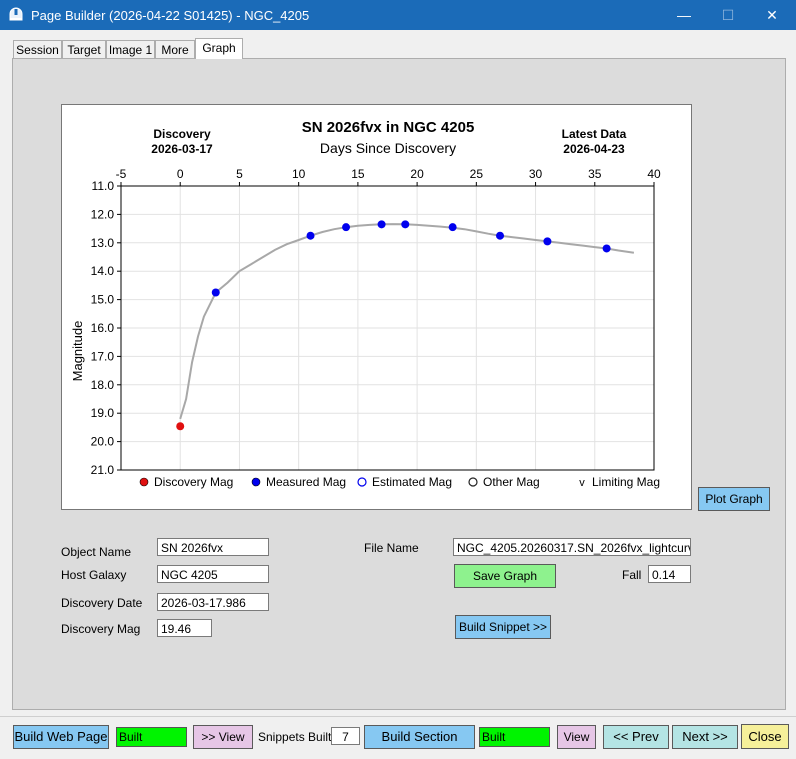 This screenshot has width=796, height=759. Describe the element at coordinates (103, 186) in the screenshot. I see `y-tick-label: 11.0` at that location.